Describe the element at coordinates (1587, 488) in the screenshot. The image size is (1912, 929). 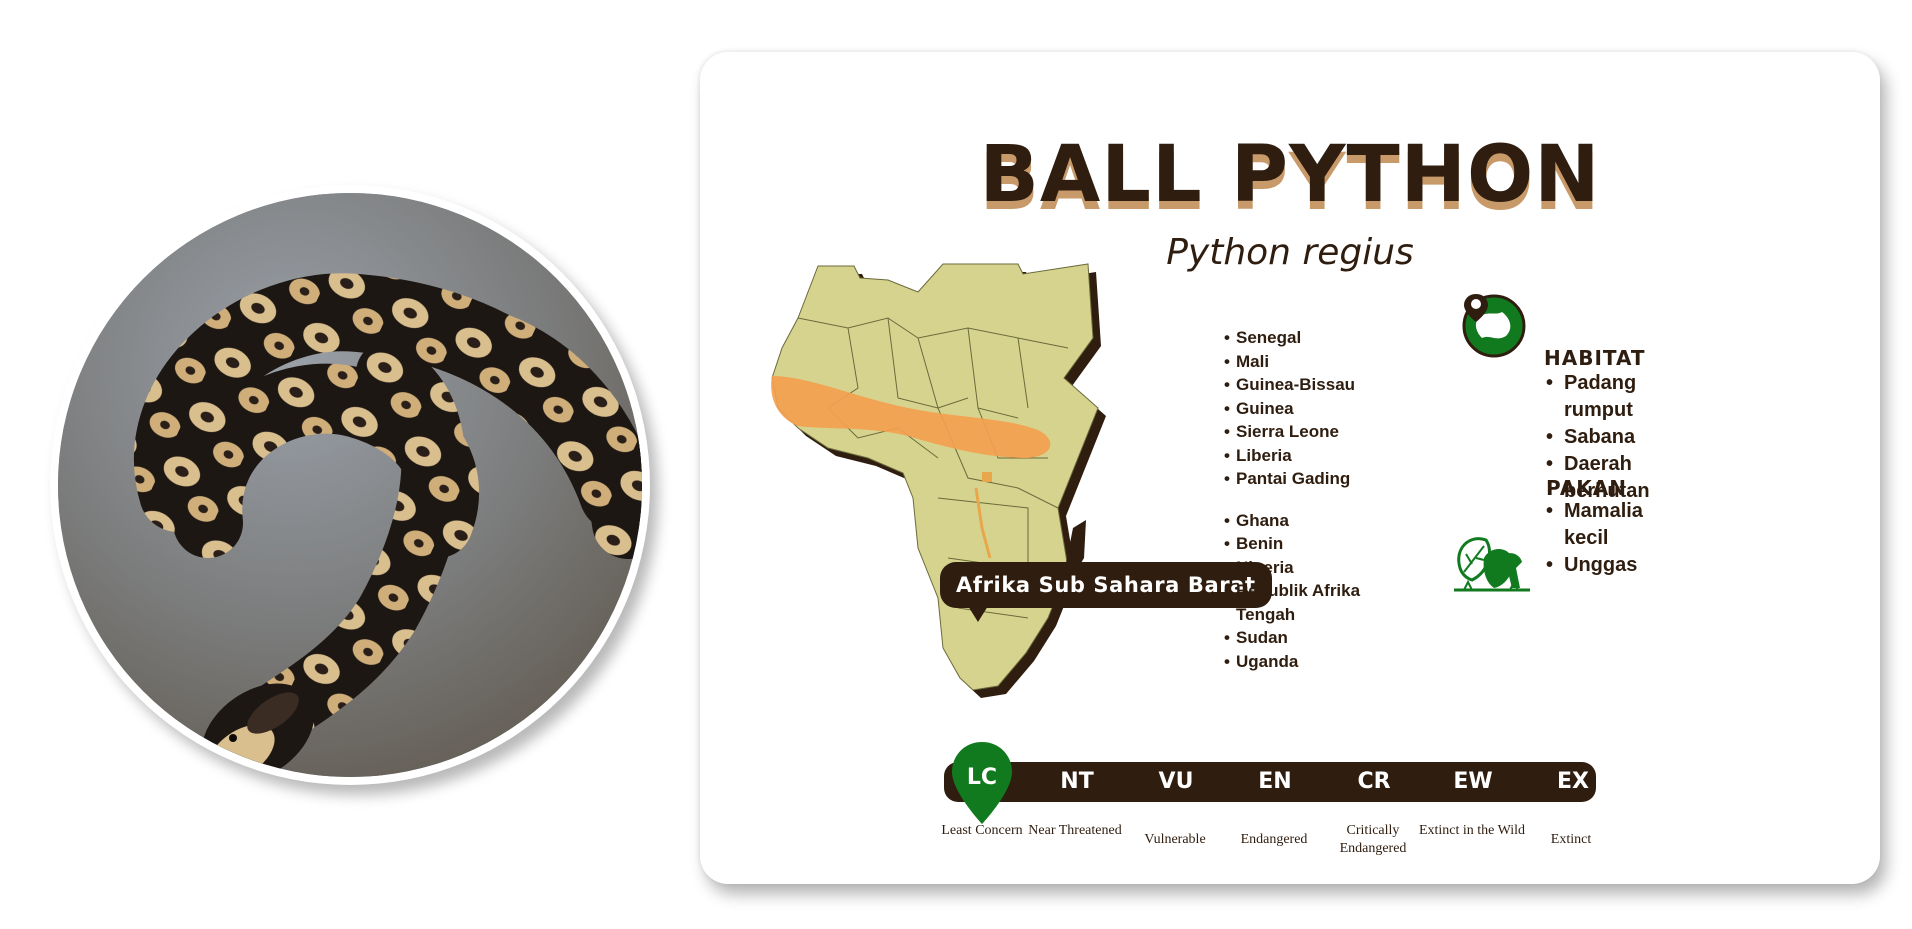
I see `food-heading: PAKAN` at that location.